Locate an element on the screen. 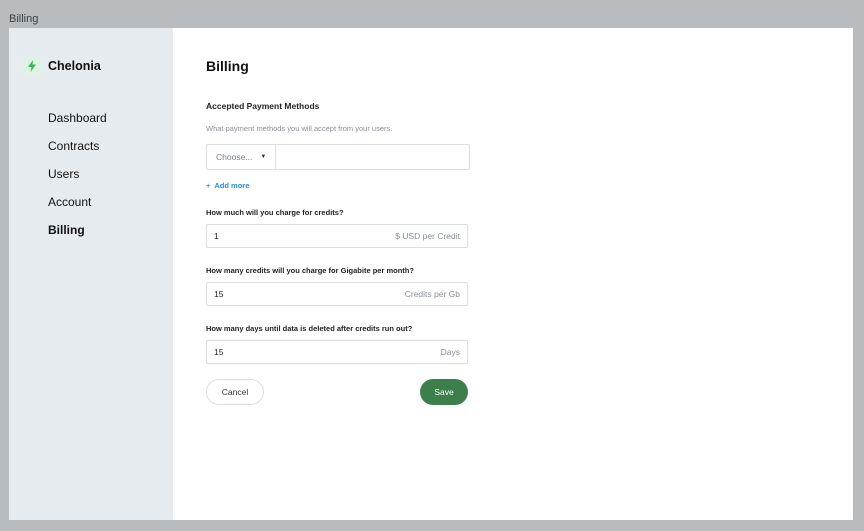 The width and height of the screenshot is (864, 531). credit-price-value: 1 is located at coordinates (216, 236).